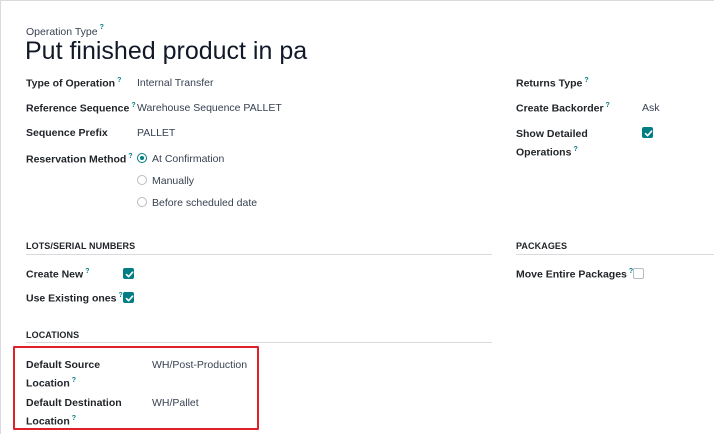 This screenshot has height=434, width=714. Describe the element at coordinates (166, 51) in the screenshot. I see `page-title: Put finished product in pa` at that location.